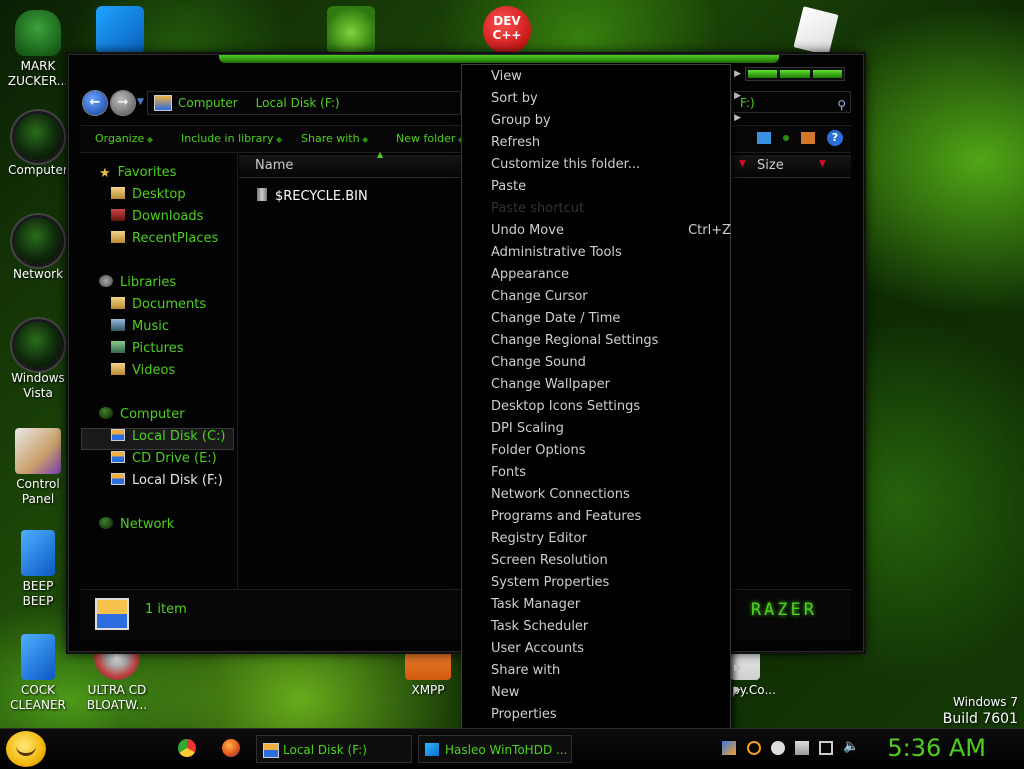 This screenshot has height=769, width=1024. Describe the element at coordinates (298, 103) in the screenshot. I see `breadcrumb-local-disk: Local Disk (F:)` at that location.